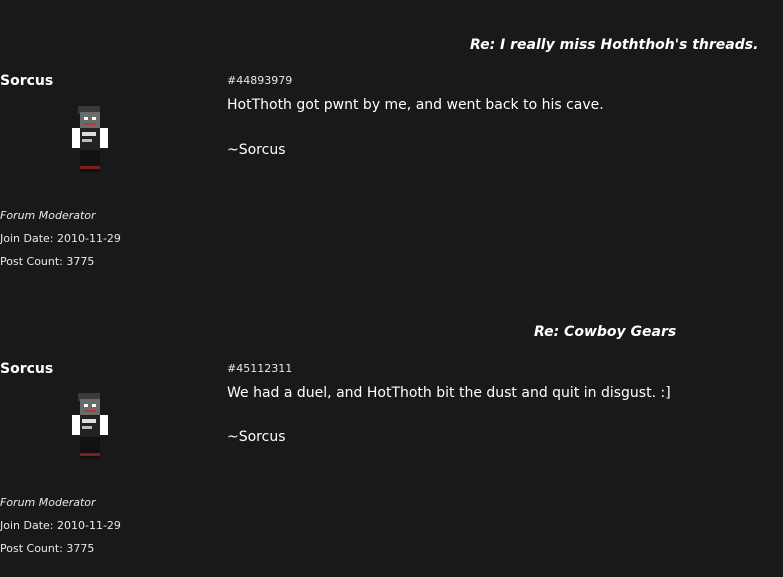 The width and height of the screenshot is (783, 577). I want to click on post-id-link: #45112311, so click(259, 368).